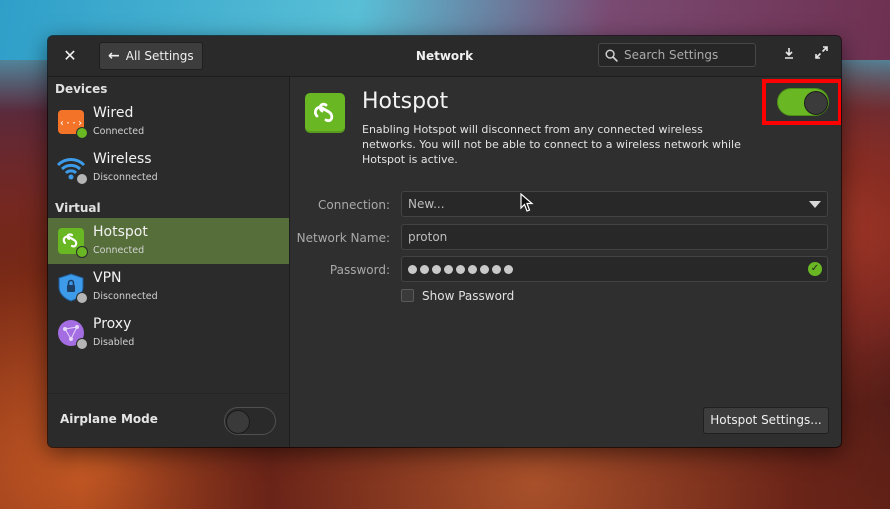 The width and height of the screenshot is (890, 509). What do you see at coordinates (122, 159) in the screenshot?
I see `sidebar-item-name: Wireless` at bounding box center [122, 159].